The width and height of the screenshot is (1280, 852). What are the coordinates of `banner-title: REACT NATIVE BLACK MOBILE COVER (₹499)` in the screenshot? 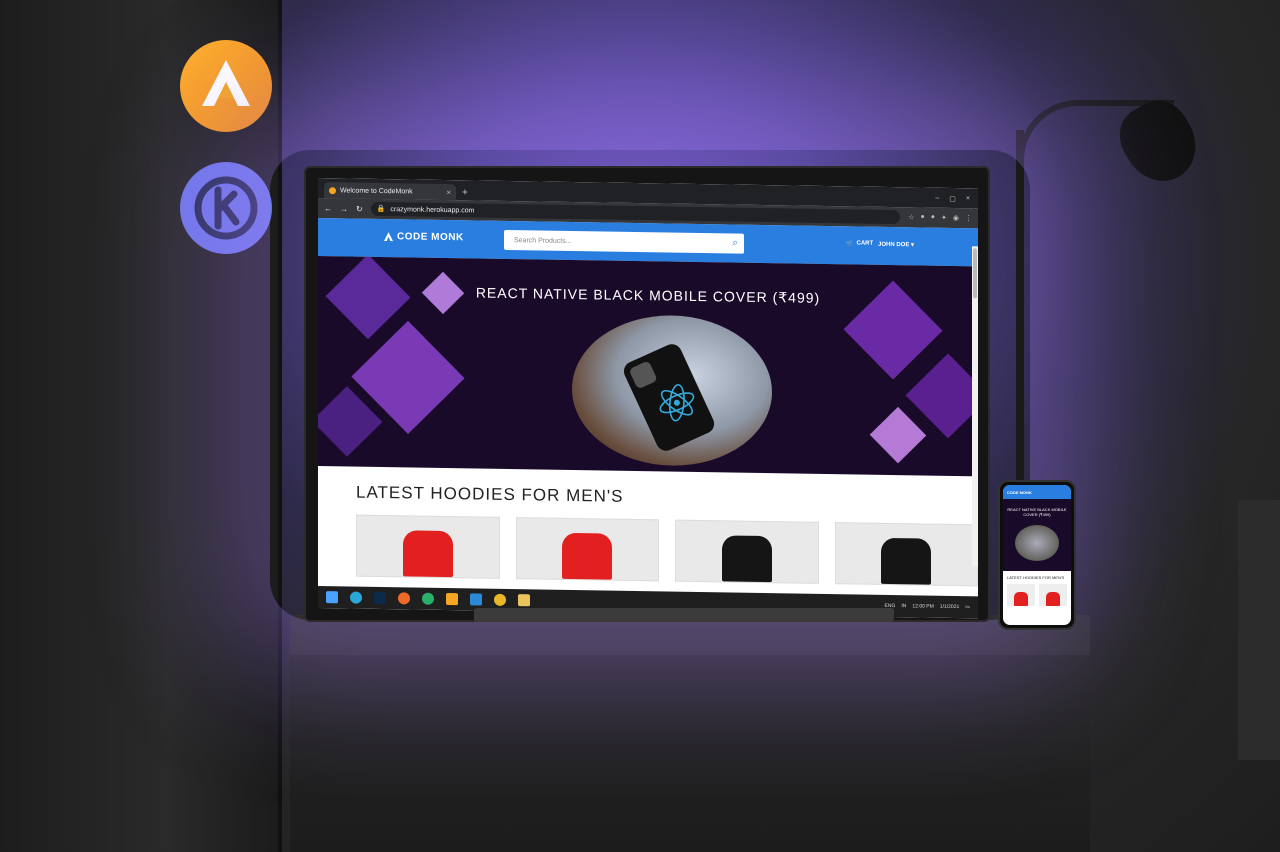 It's located at (648, 295).